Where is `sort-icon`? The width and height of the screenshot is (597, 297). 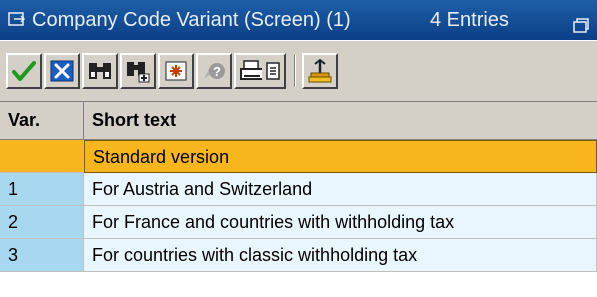 sort-icon is located at coordinates (320, 71).